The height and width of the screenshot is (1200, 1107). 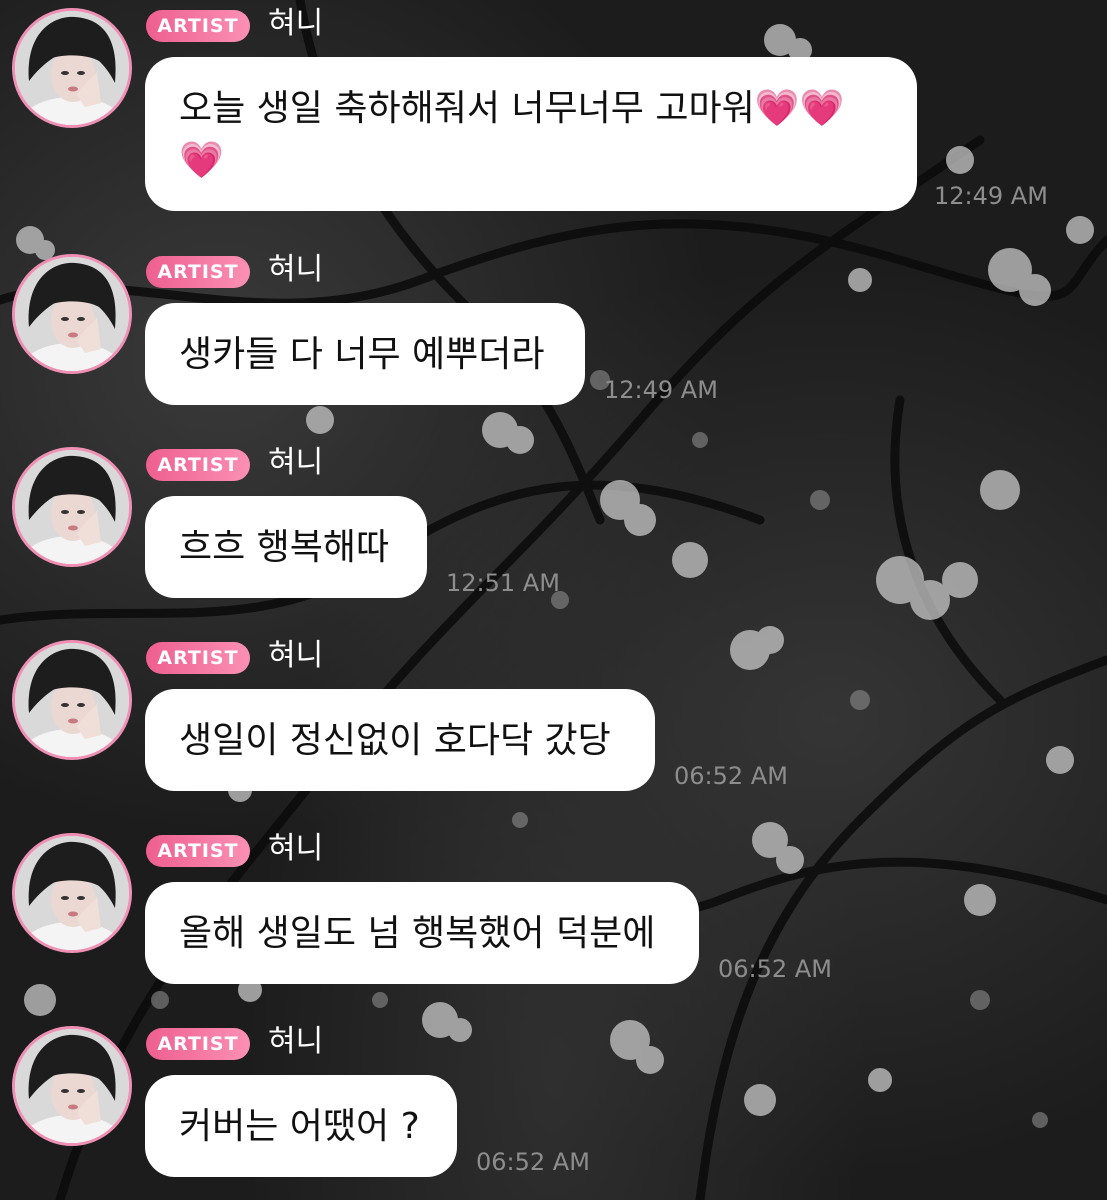 I want to click on message-text: 커버는 어땠어 ?, so click(x=299, y=1126).